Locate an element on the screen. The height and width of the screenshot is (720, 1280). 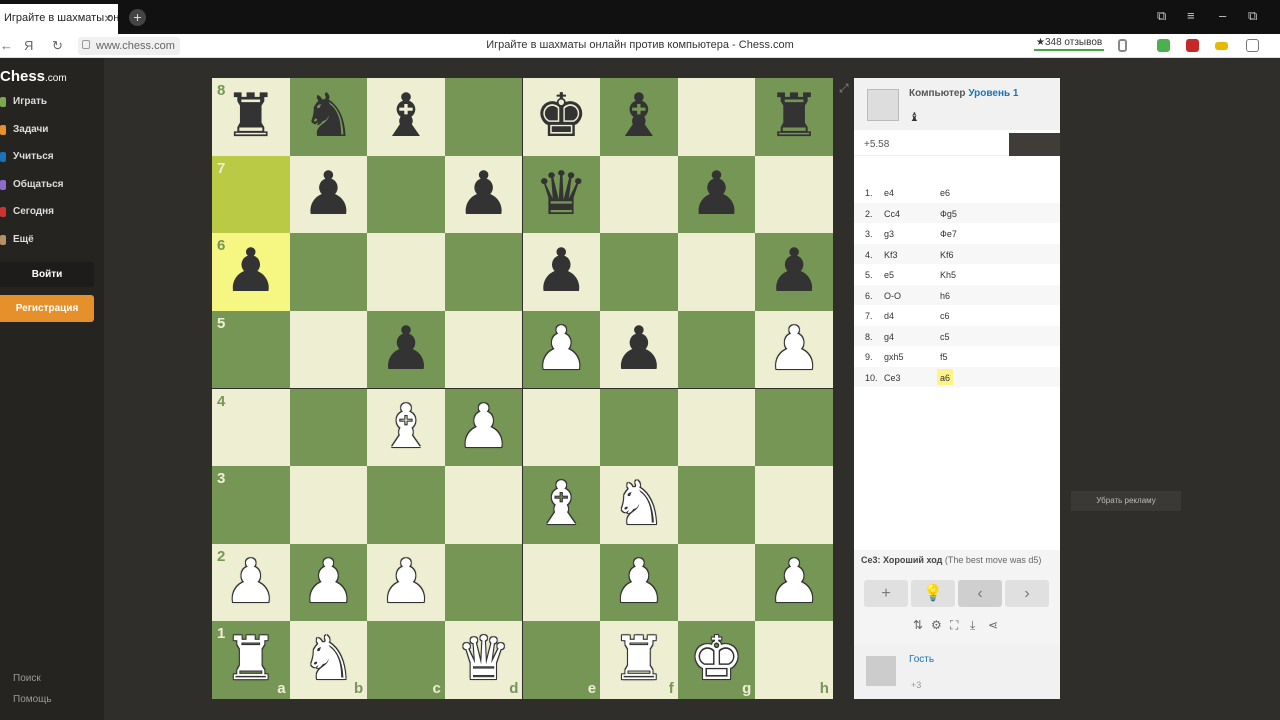
flip-board-icon: ⇅ is located at coordinates (918, 625).